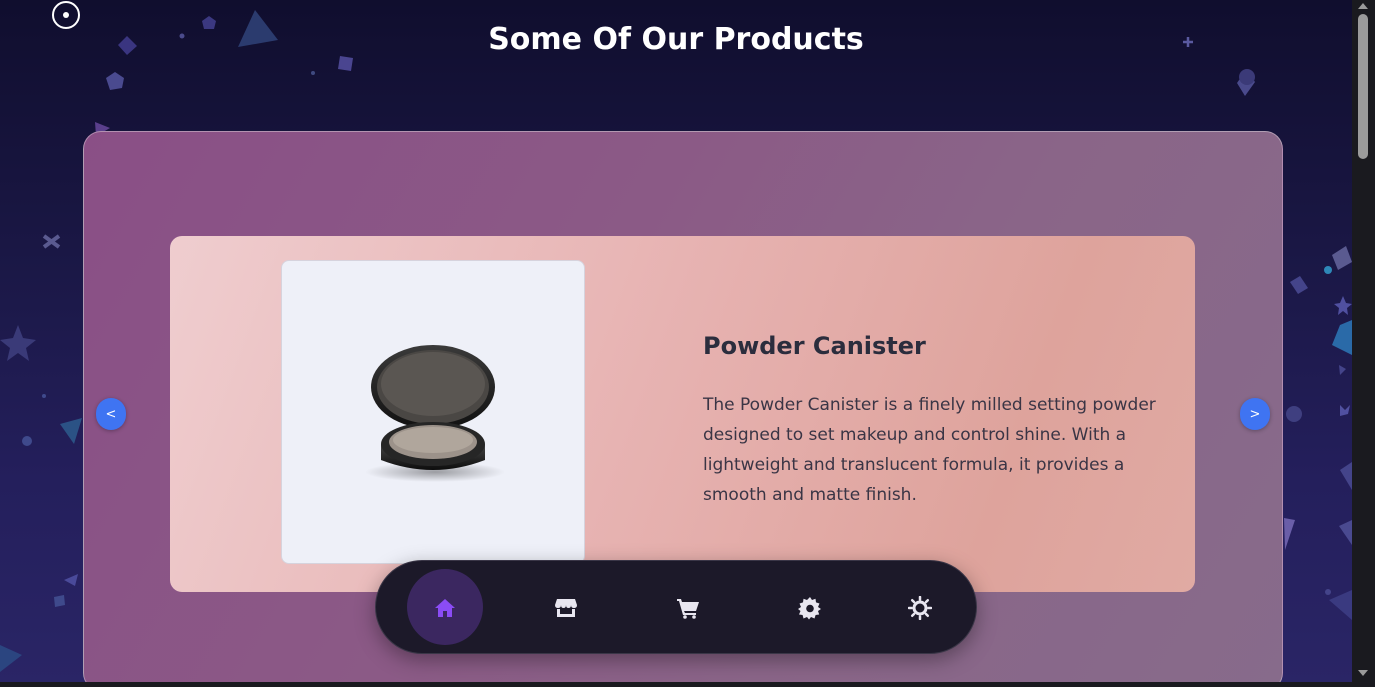  I want to click on scroll-down-icon, so click(1363, 673).